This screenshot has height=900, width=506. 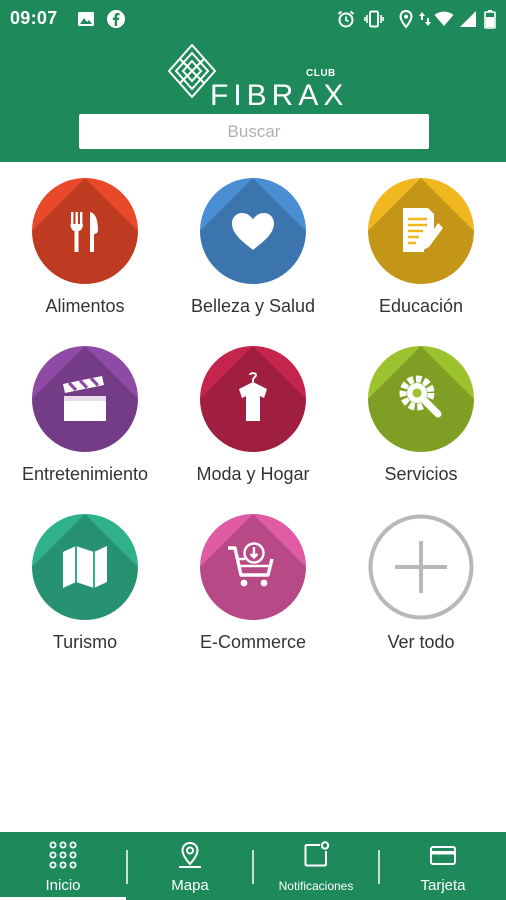 I want to click on status-time: 09:07, so click(x=34, y=18).